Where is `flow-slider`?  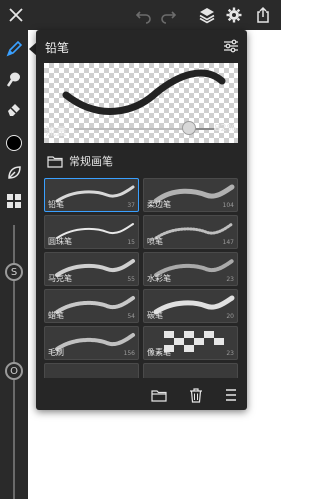 flow-slider is located at coordinates (144, 128).